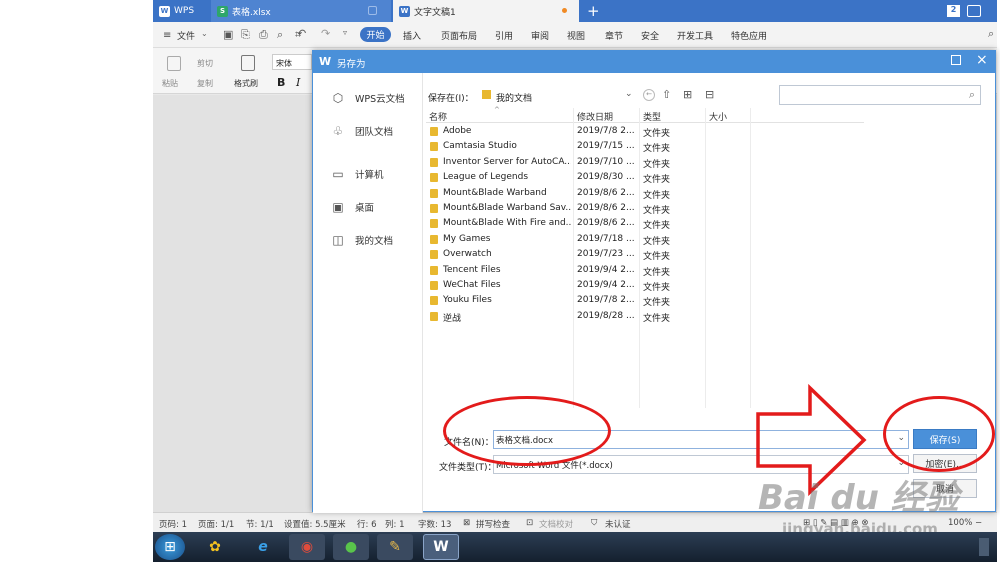 The width and height of the screenshot is (1000, 562). Describe the element at coordinates (263, 547) in the screenshot. I see `ie-icon: e` at that location.